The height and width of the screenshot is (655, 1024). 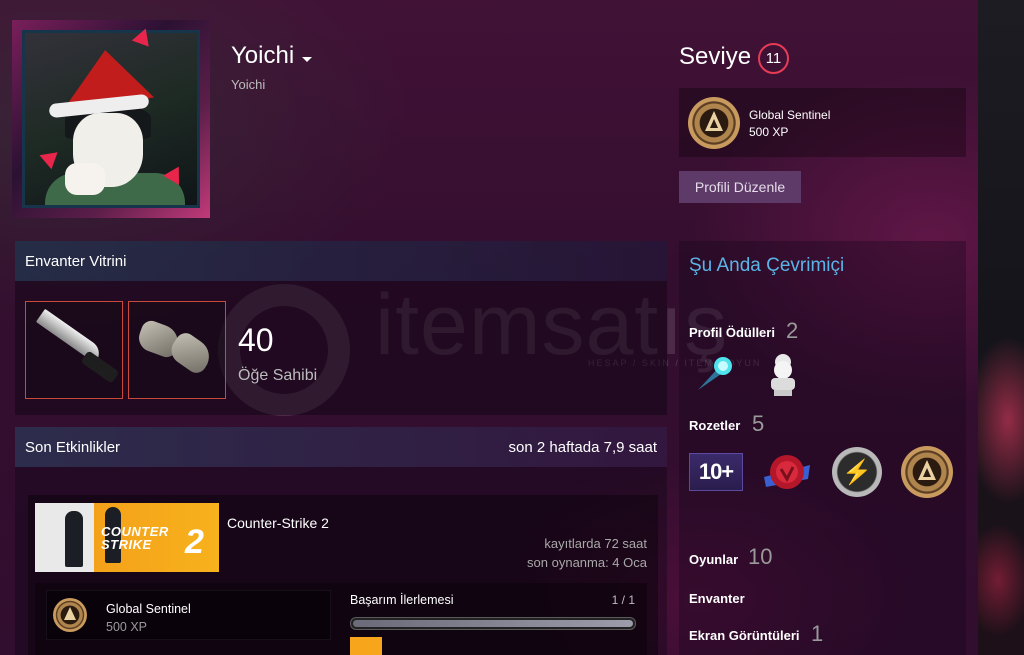 I want to click on comet-award-icon, so click(x=714, y=374).